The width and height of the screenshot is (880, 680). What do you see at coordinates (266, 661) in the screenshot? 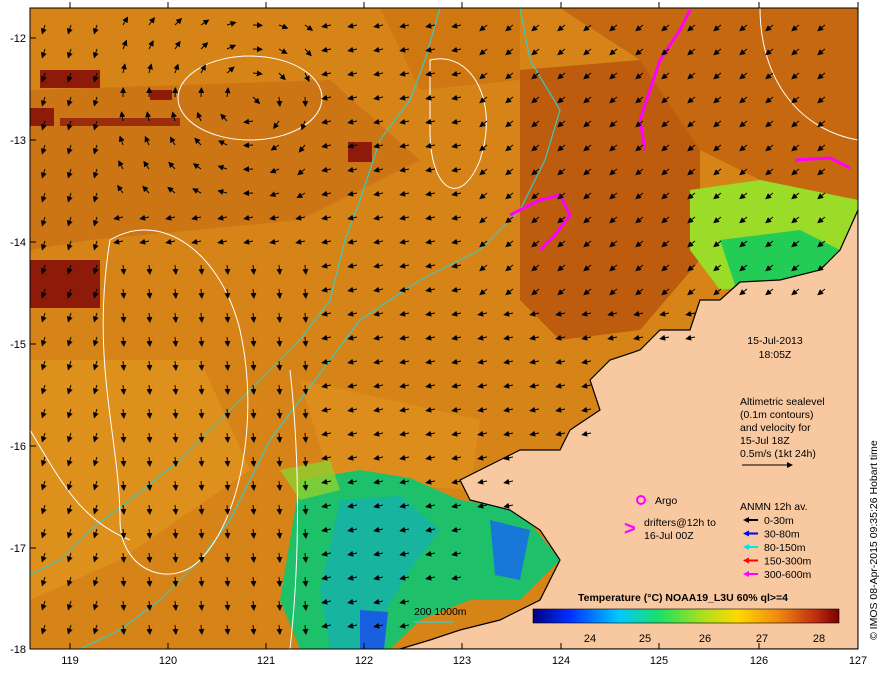
I see `x-tick-label: 121` at bounding box center [266, 661].